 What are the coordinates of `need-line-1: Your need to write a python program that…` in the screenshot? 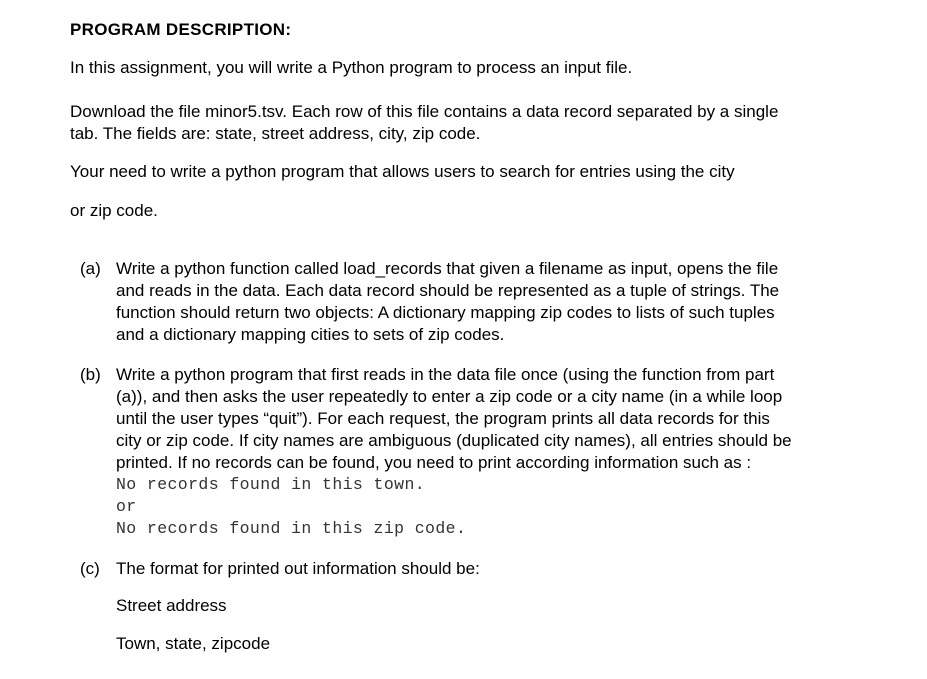 It's located at (402, 171).